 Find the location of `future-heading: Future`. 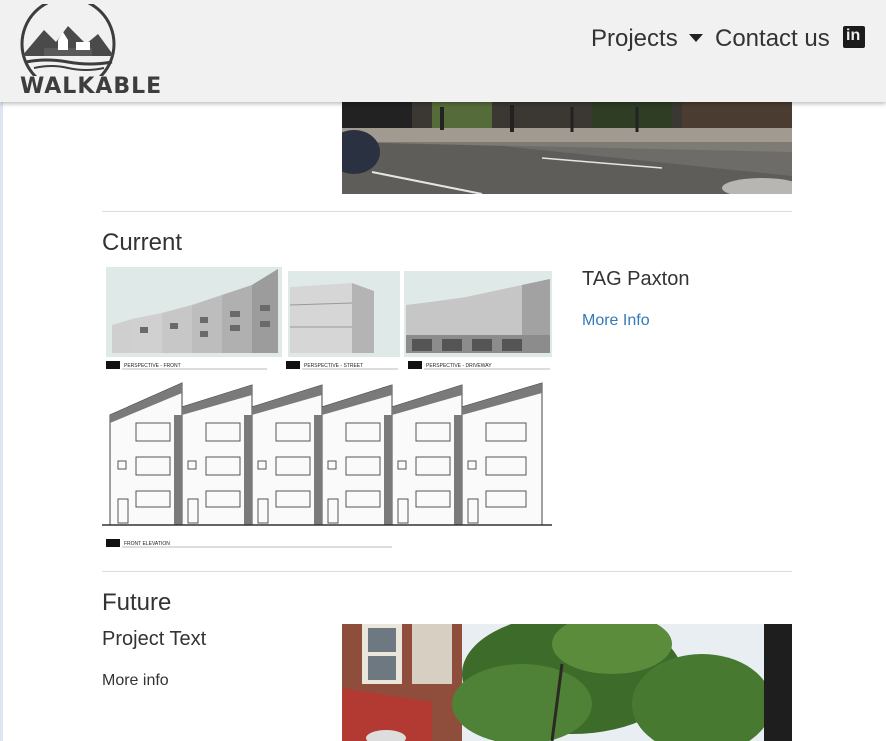

future-heading: Future is located at coordinates (137, 602).